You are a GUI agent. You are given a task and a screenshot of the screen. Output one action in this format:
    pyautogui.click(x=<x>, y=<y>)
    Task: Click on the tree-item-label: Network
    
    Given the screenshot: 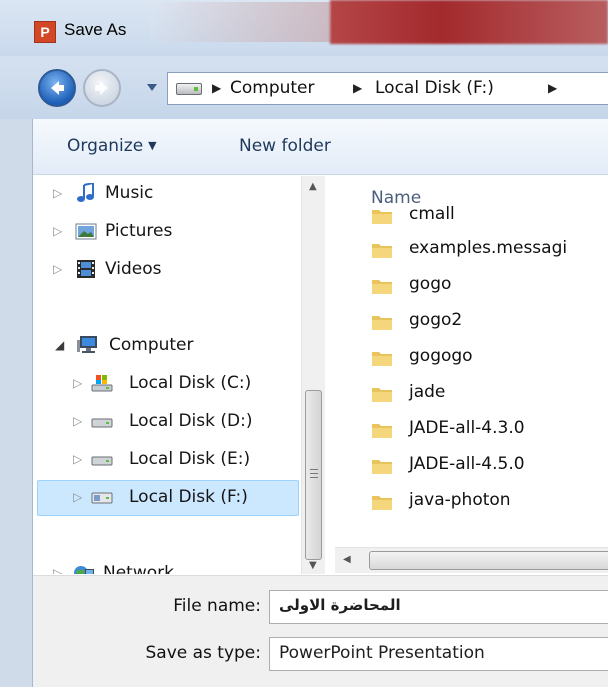 What is the action you would take?
    pyautogui.click(x=138, y=568)
    